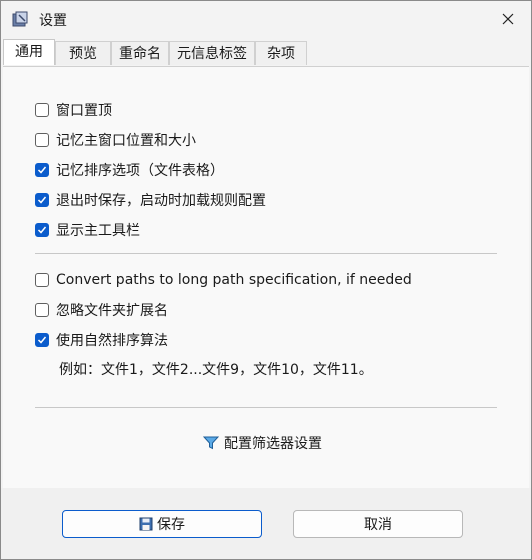 This screenshot has height=560, width=532. I want to click on configure-filter-button: 配置筛选器设置, so click(262, 443).